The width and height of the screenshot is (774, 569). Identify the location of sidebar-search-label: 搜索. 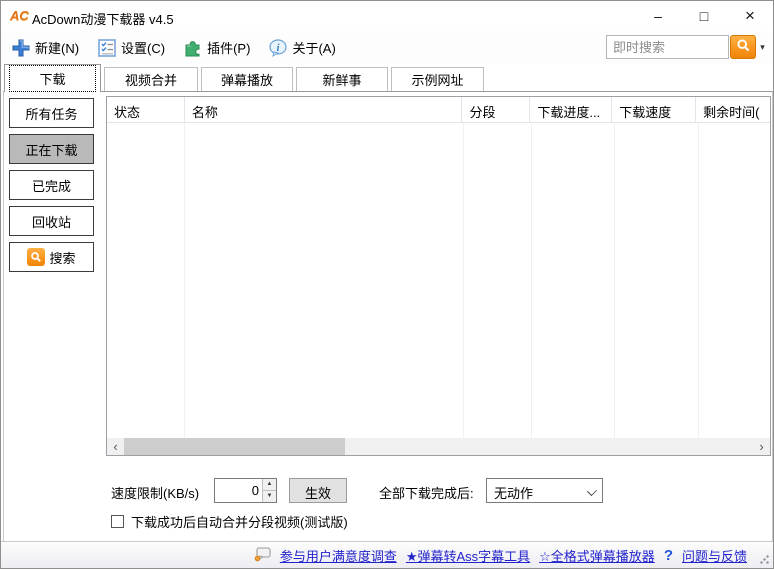
(62, 258).